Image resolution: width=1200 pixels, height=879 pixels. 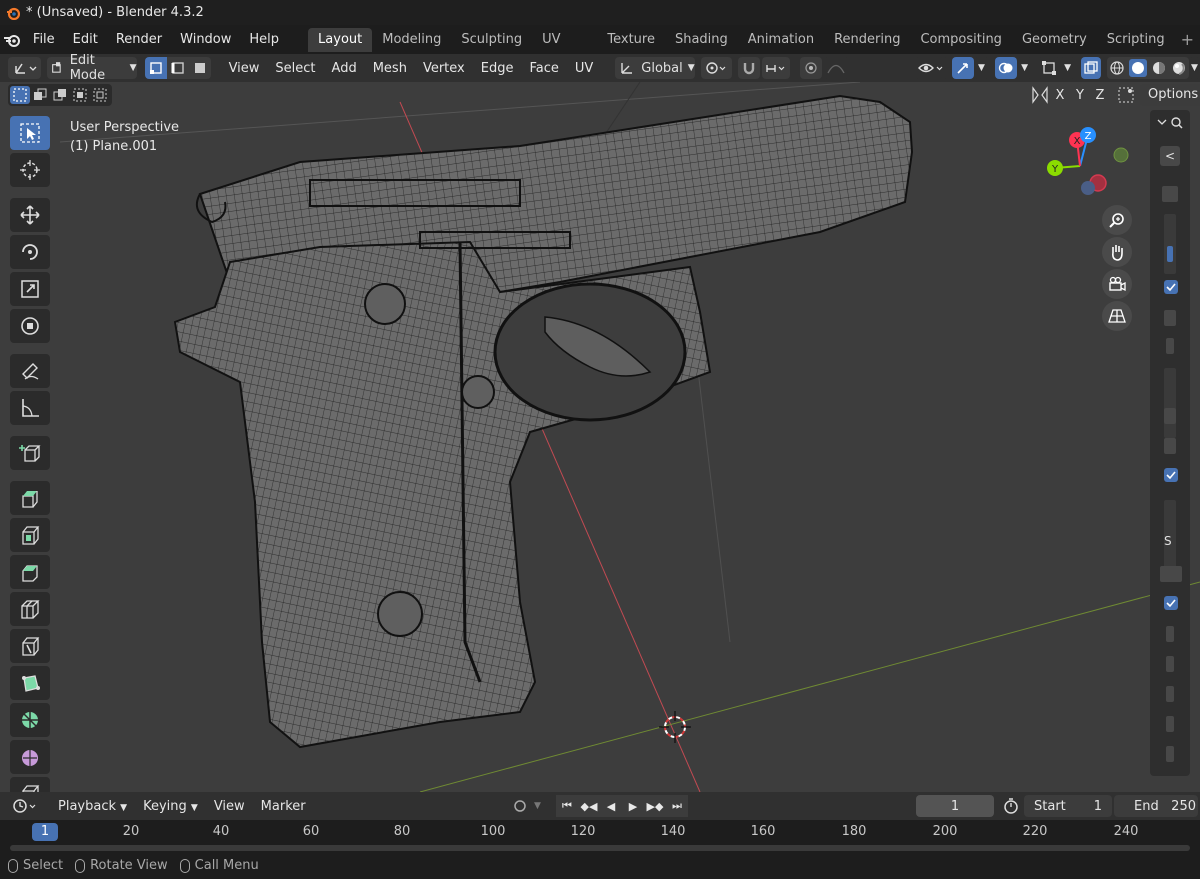 What do you see at coordinates (26, 806) in the screenshot?
I see `timeline-editor-type-dropdown` at bounding box center [26, 806].